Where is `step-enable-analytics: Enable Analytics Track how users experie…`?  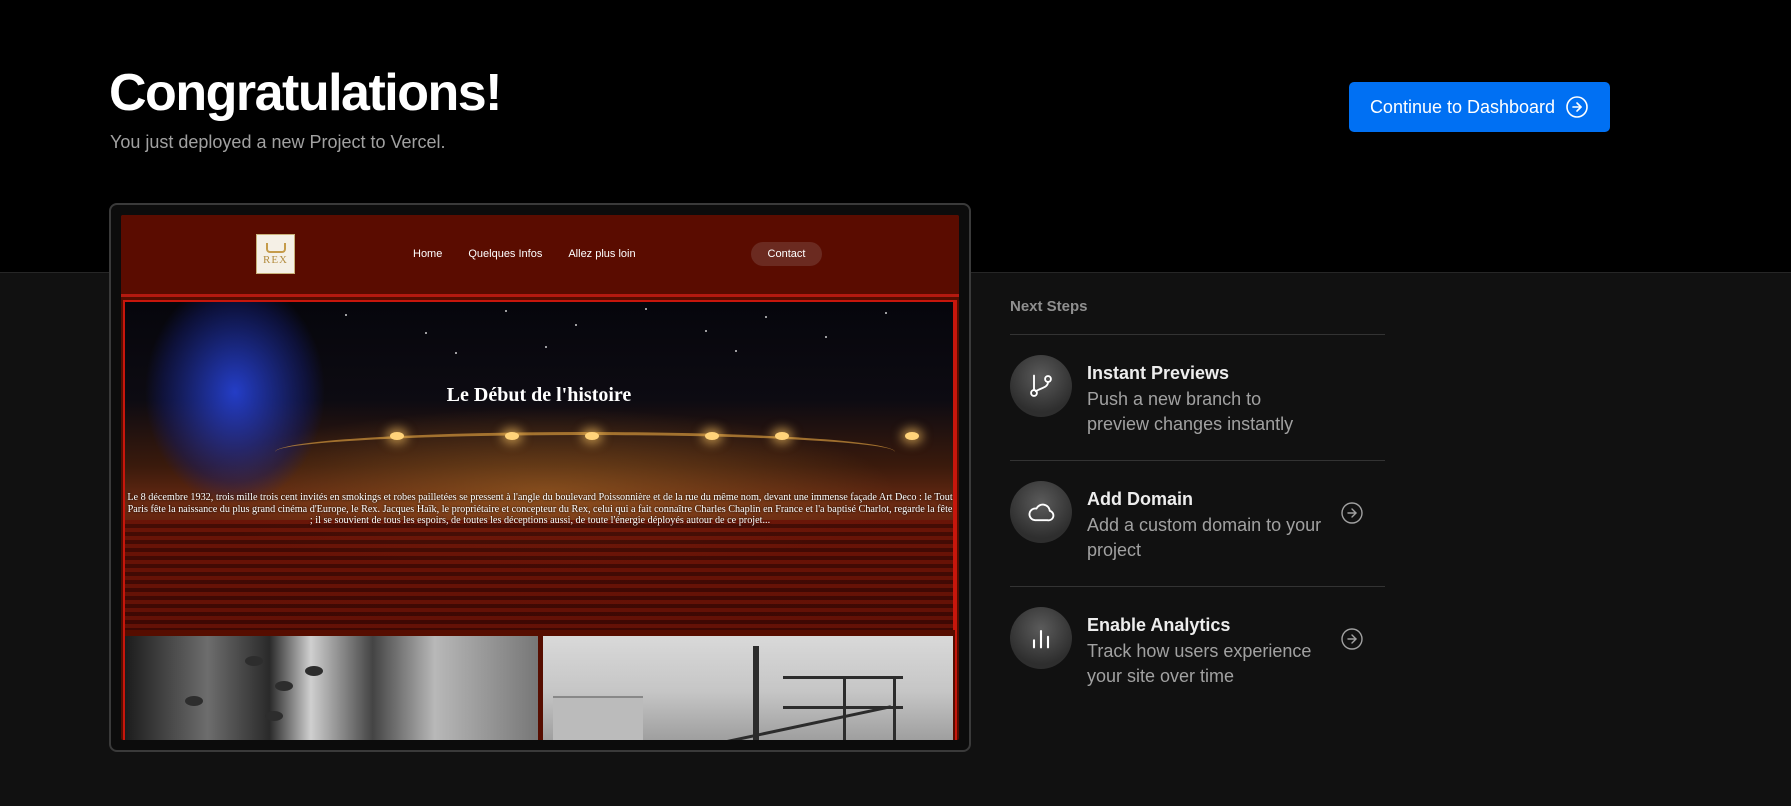 step-enable-analytics: Enable Analytics Track how users experie… is located at coordinates (1197, 650).